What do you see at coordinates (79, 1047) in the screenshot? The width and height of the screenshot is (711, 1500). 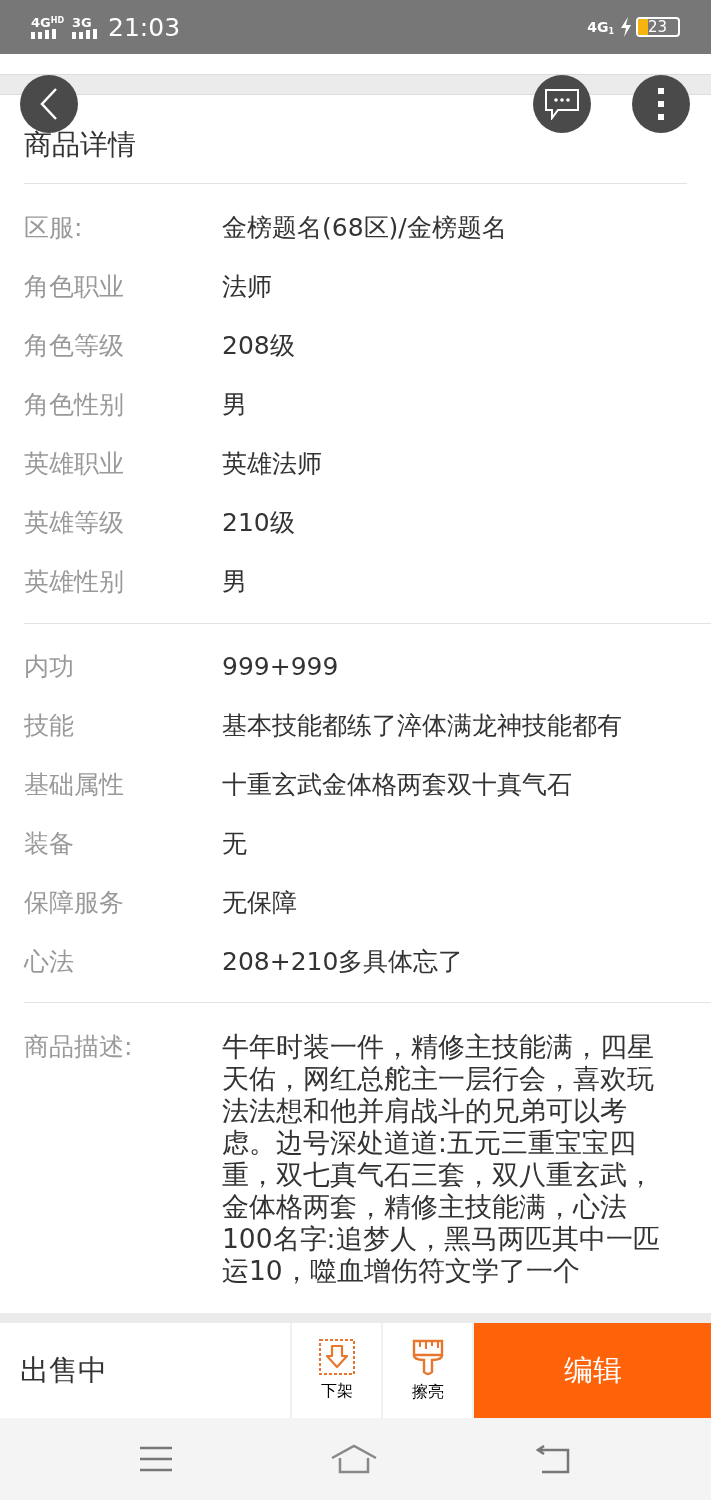 I see `field-label: 商品描述:` at bounding box center [79, 1047].